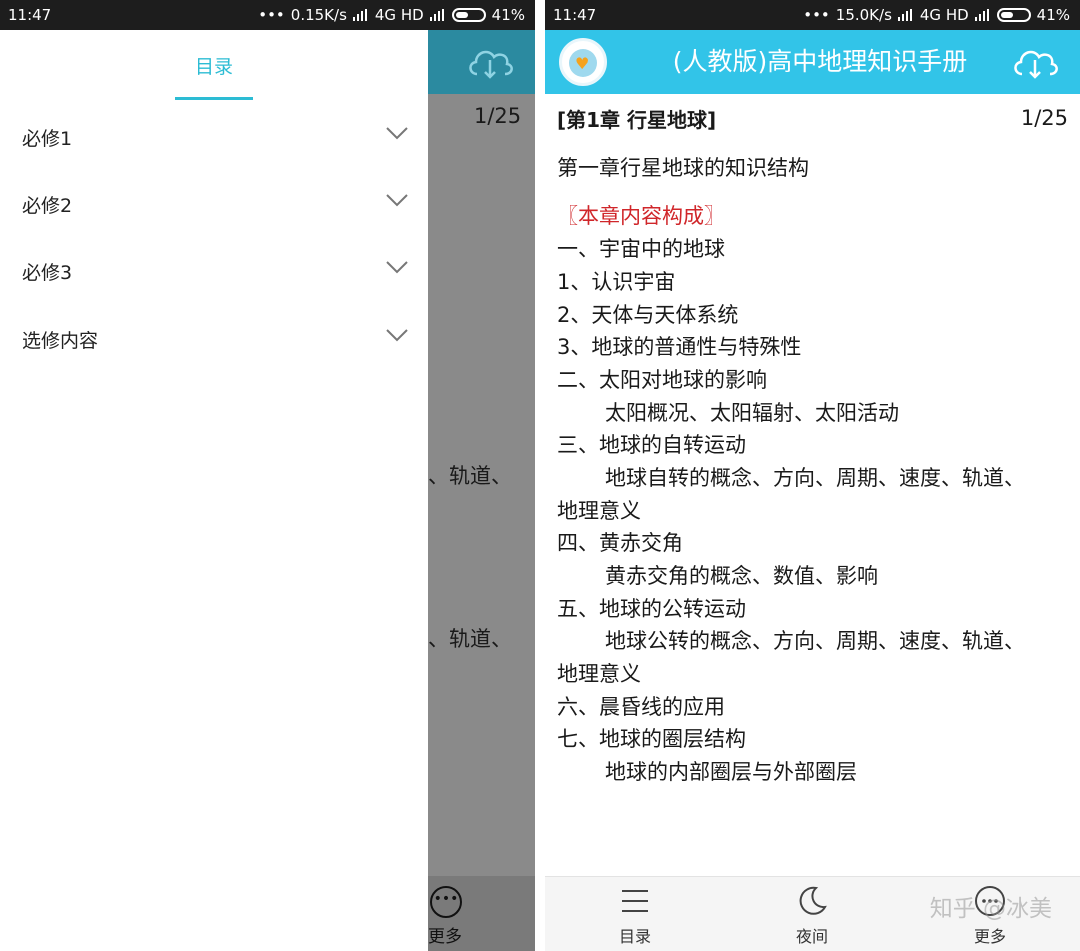 The image size is (1080, 951). What do you see at coordinates (214, 137) in the screenshot?
I see `toc-item-compulsory-1: 必修1` at bounding box center [214, 137].